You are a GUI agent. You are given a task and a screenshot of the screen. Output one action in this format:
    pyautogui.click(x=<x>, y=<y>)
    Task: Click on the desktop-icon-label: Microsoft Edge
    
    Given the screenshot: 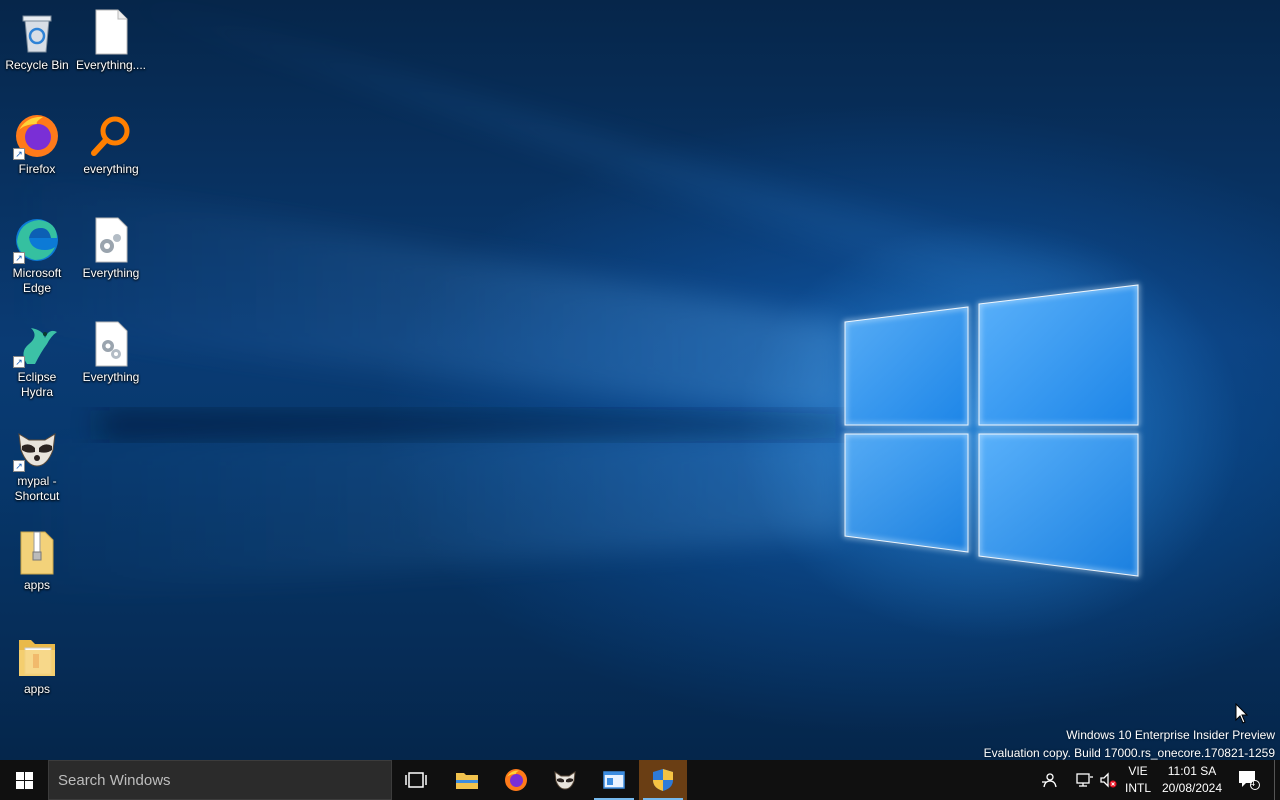 What is the action you would take?
    pyautogui.click(x=37, y=280)
    